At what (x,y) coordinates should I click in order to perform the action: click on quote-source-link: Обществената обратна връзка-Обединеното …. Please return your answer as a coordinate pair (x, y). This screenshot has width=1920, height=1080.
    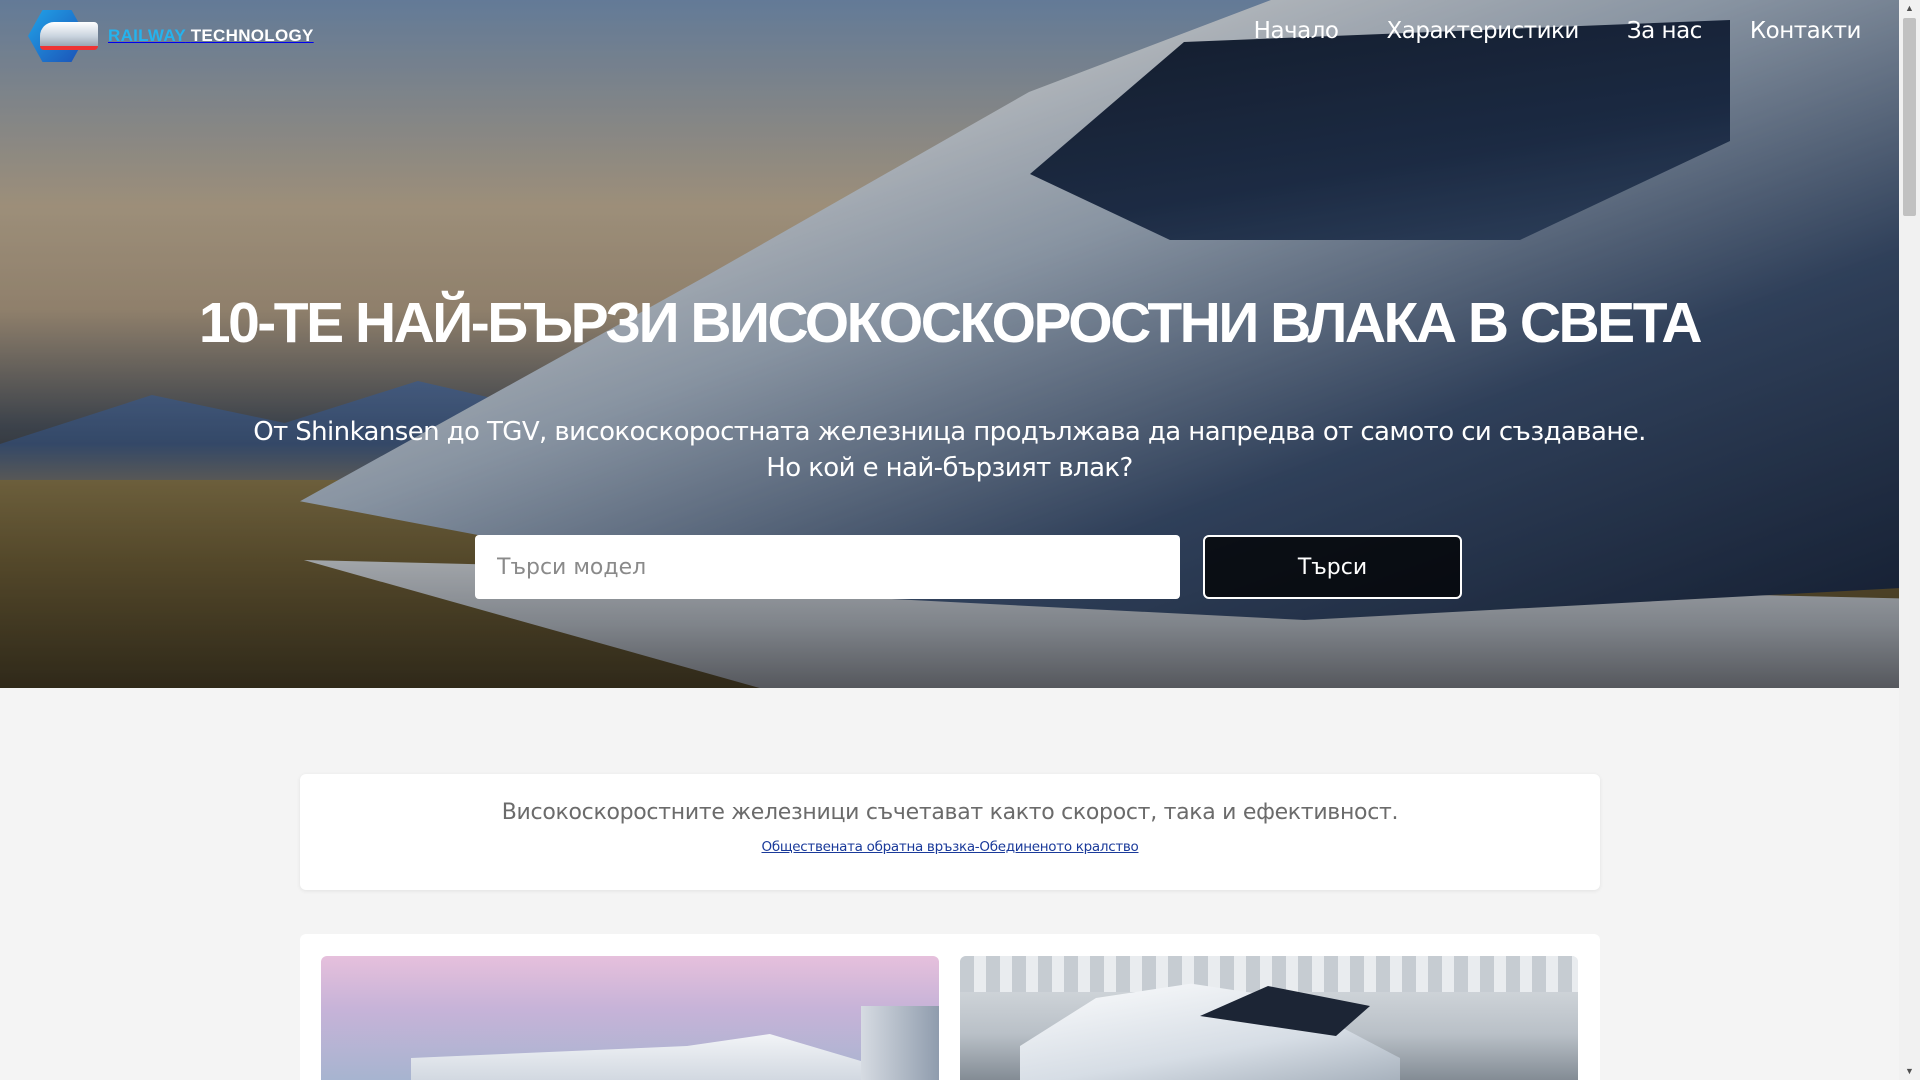
    Looking at the image, I should click on (950, 847).